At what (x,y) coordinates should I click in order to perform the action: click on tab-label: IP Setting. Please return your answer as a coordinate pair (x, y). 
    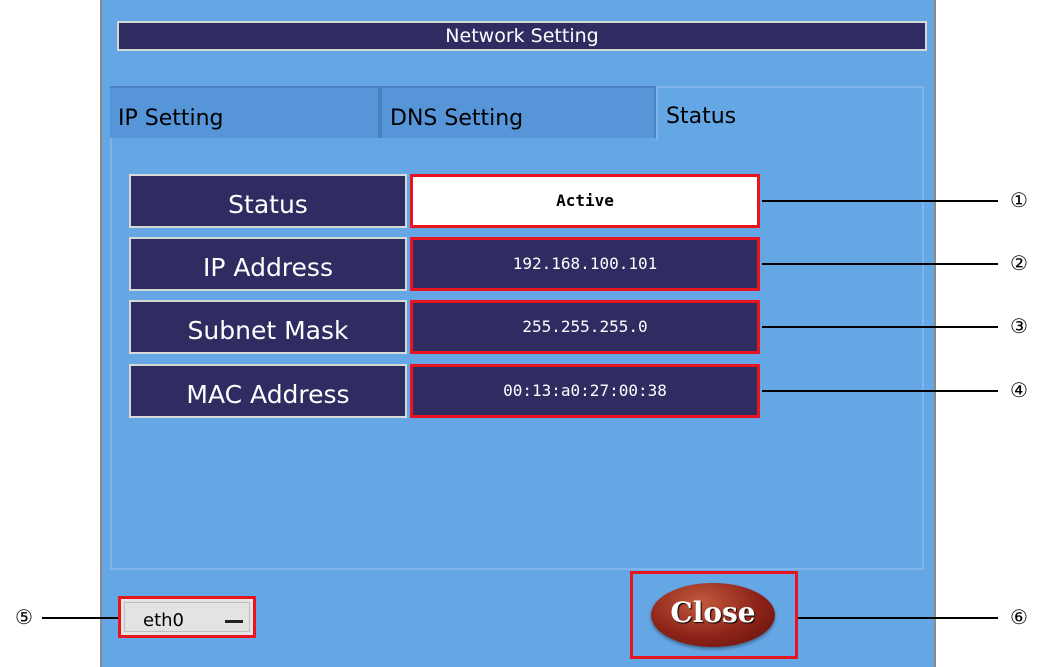
    Looking at the image, I should click on (171, 118).